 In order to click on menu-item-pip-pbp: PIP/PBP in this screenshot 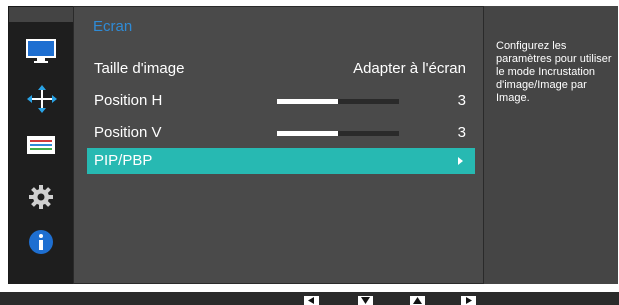, I will do `click(281, 161)`.